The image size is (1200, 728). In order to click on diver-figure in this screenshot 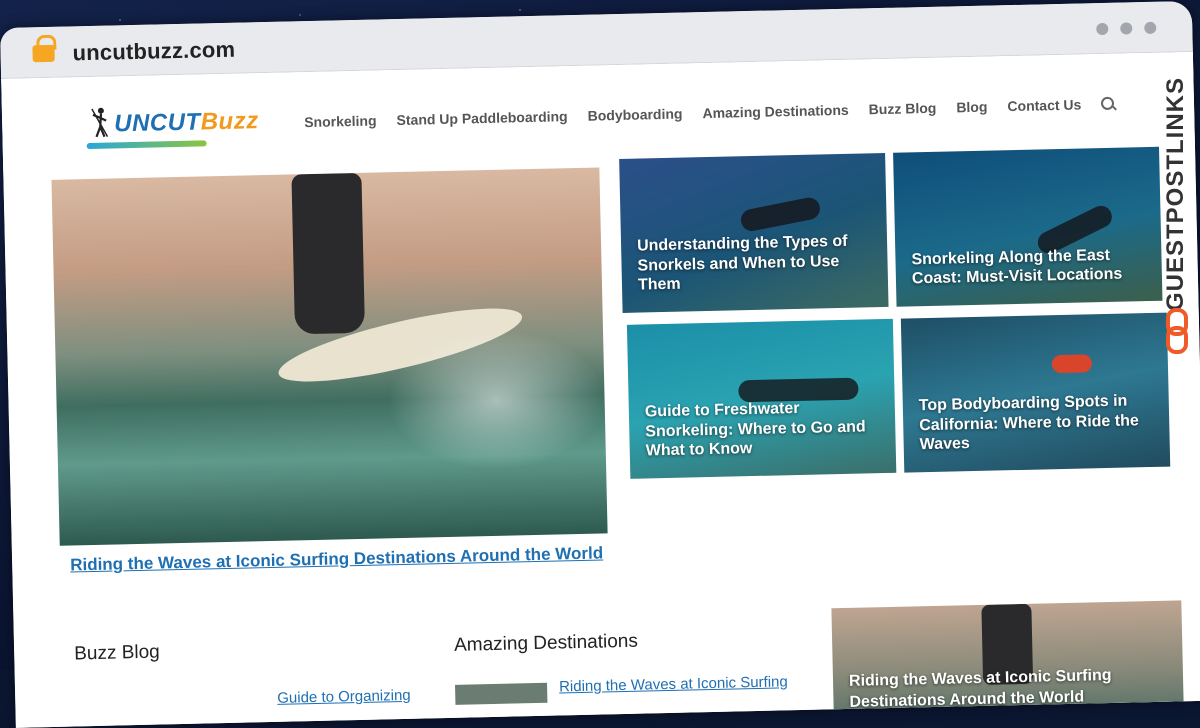, I will do `click(780, 214)`.